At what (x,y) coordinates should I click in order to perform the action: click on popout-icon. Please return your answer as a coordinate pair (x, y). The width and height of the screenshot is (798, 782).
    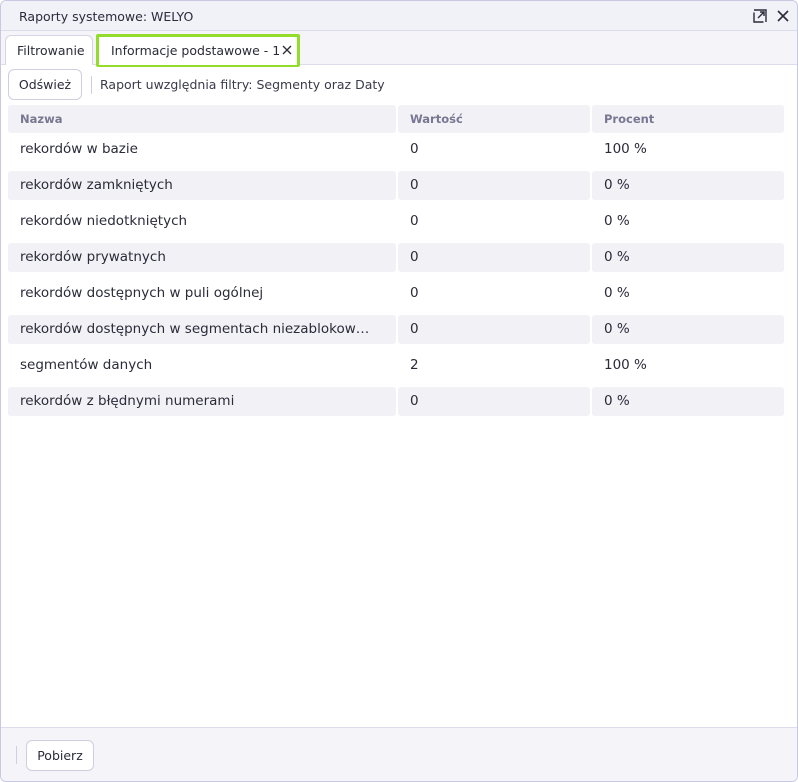
    Looking at the image, I should click on (760, 16).